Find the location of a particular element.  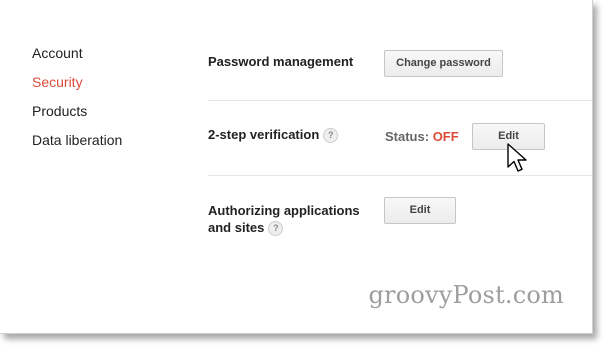

two-step-label: 2-step verification? is located at coordinates (273, 135).